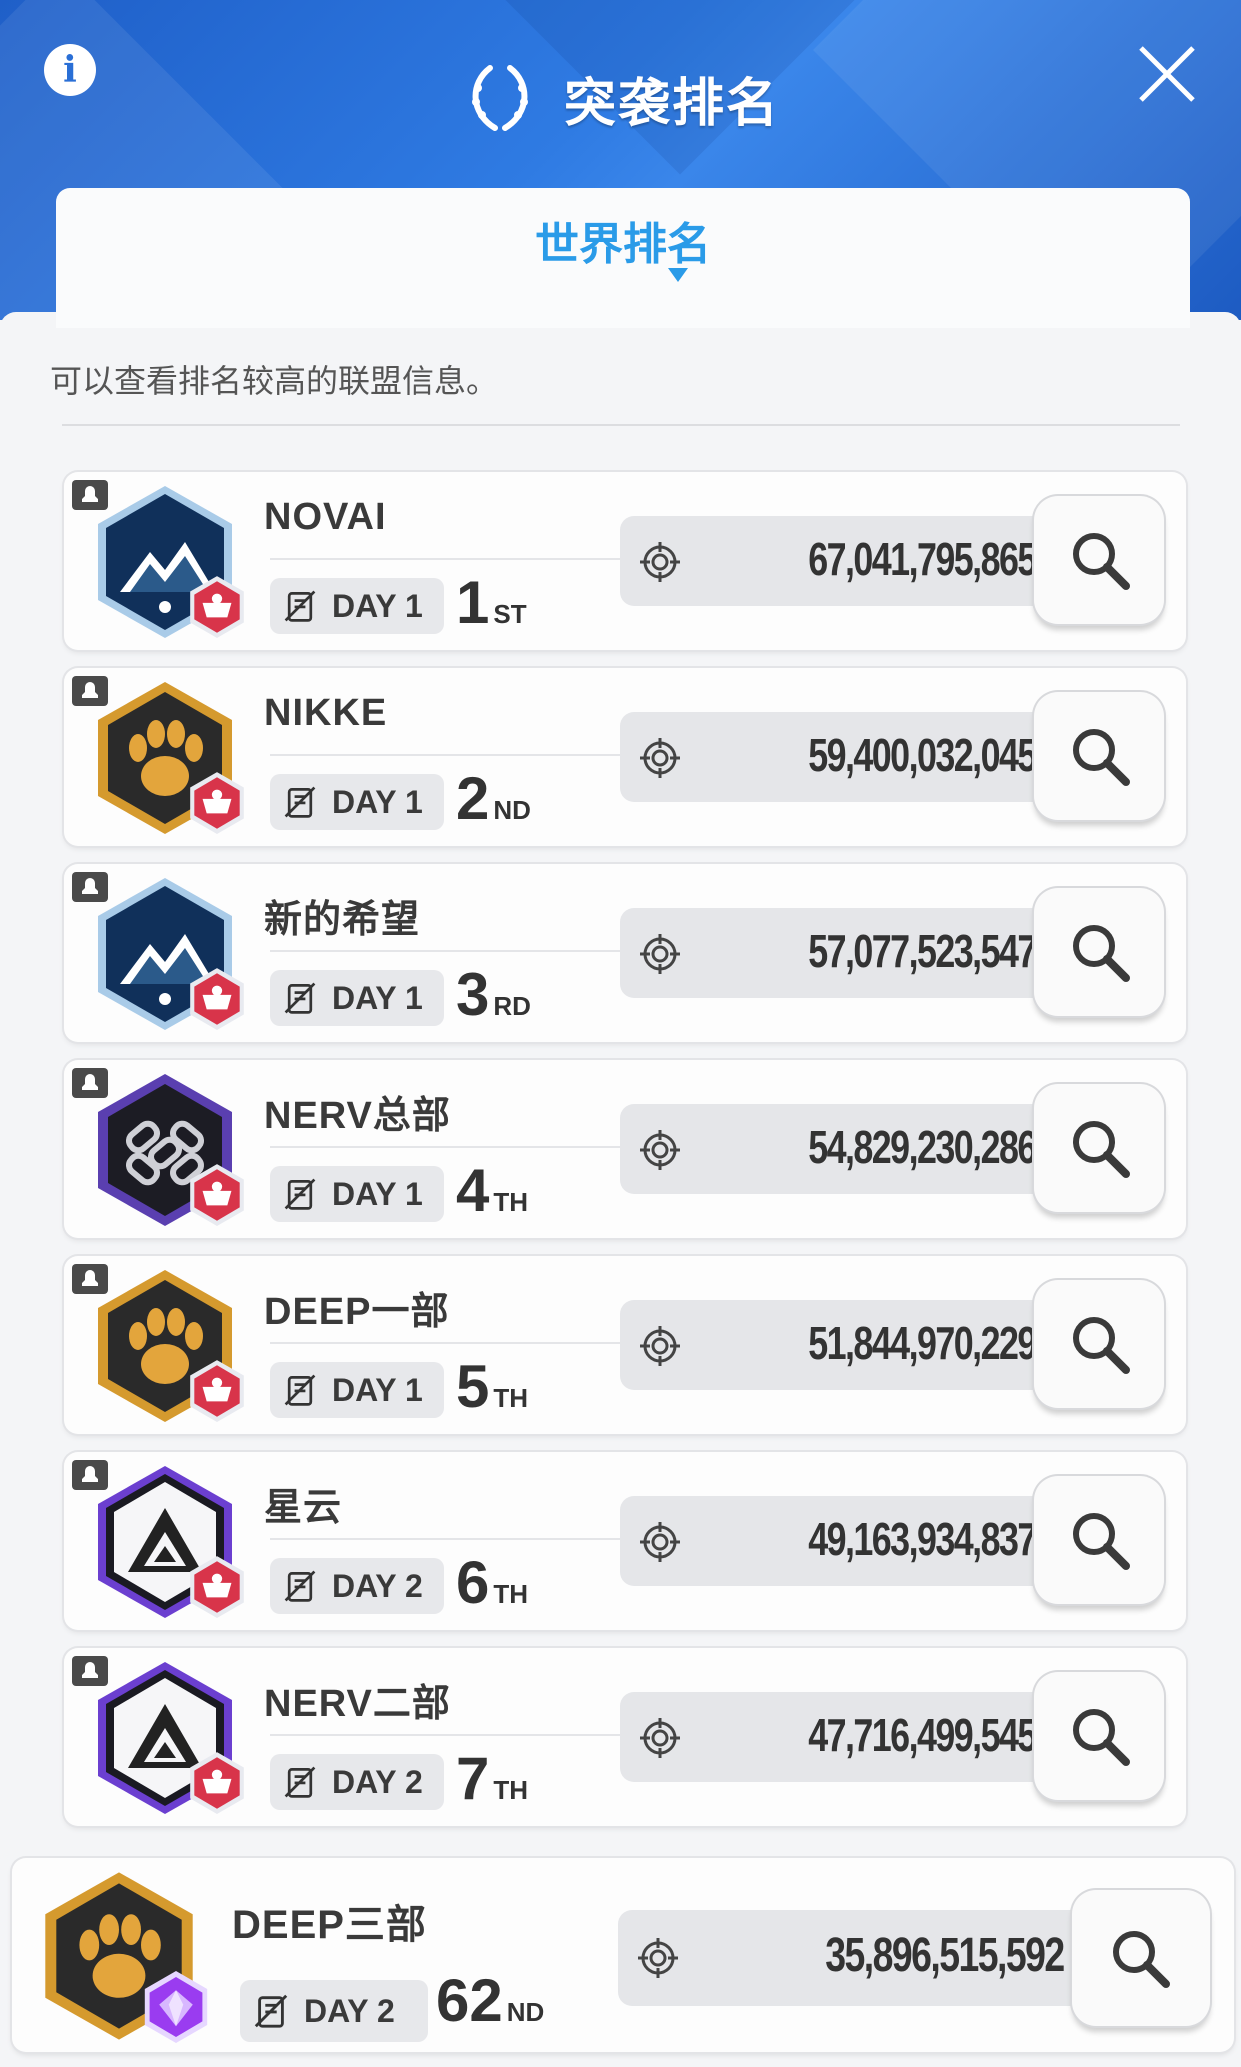 The height and width of the screenshot is (2067, 1241). Describe the element at coordinates (623, 244) in the screenshot. I see `tab-label: 世界排名` at that location.